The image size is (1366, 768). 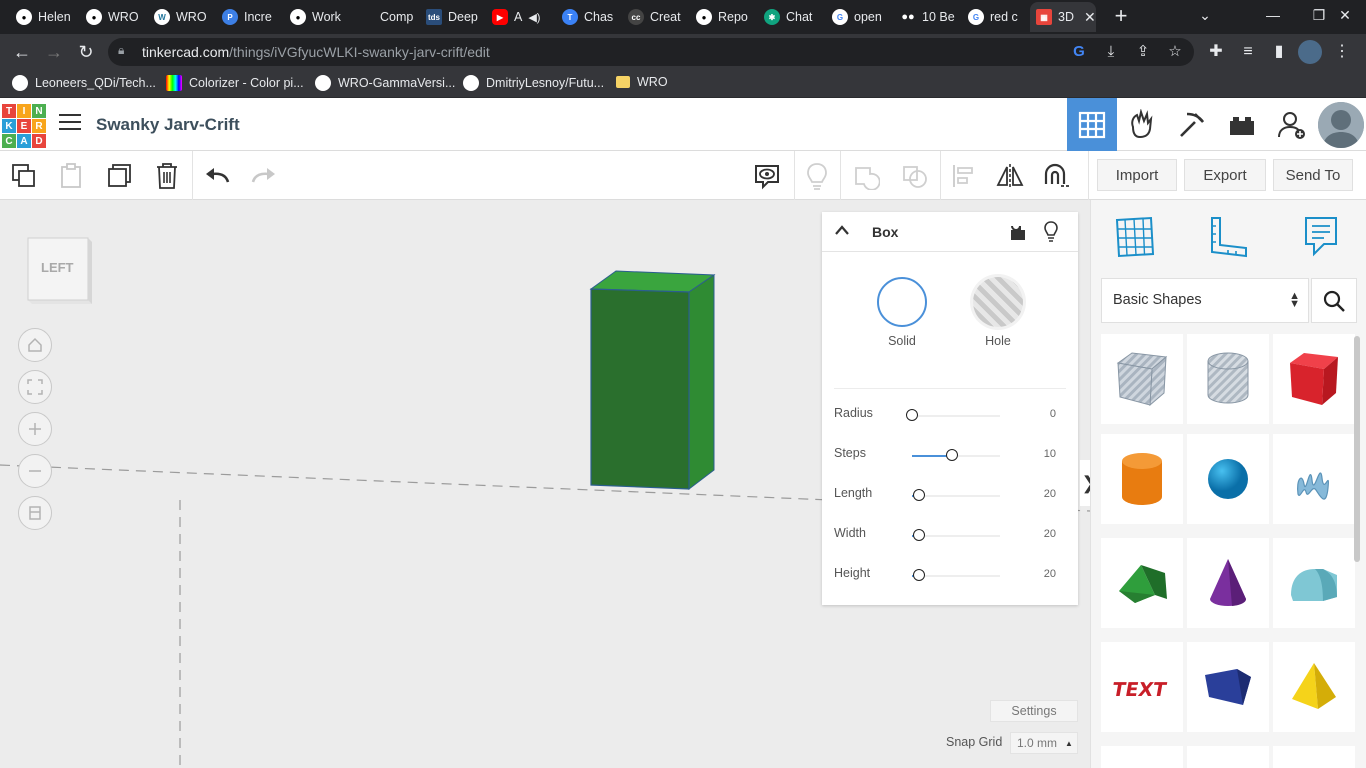 What do you see at coordinates (1142, 124) in the screenshot?
I see `codeblocks-button` at bounding box center [1142, 124].